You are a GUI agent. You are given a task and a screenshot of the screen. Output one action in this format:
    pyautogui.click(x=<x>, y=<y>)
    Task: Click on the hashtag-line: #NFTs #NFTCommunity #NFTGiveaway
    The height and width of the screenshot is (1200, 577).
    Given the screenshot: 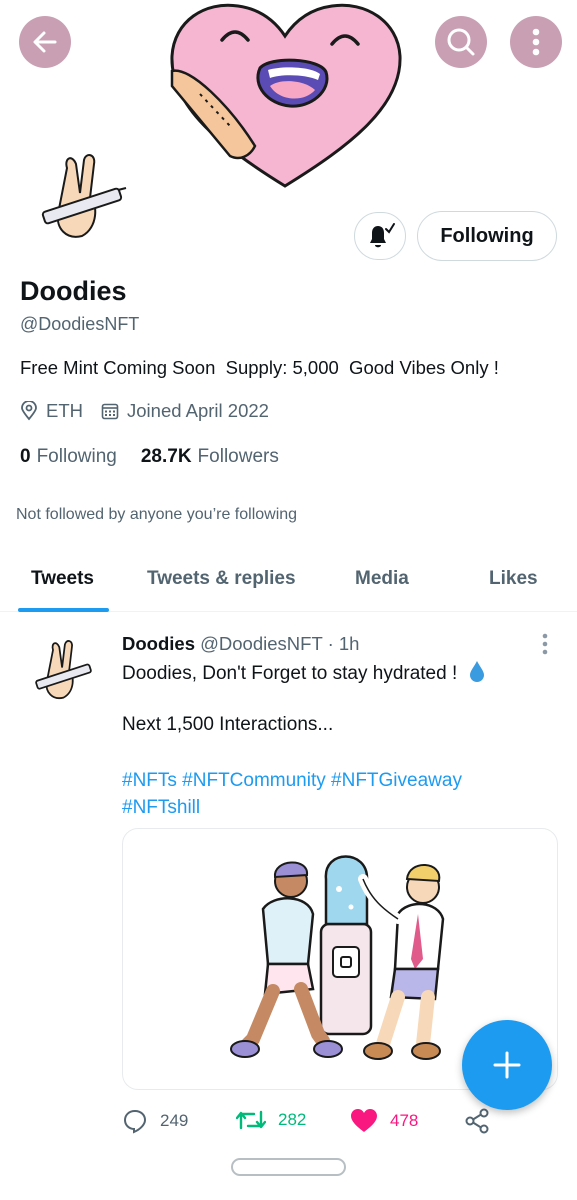 What is the action you would take?
    pyautogui.click(x=292, y=780)
    